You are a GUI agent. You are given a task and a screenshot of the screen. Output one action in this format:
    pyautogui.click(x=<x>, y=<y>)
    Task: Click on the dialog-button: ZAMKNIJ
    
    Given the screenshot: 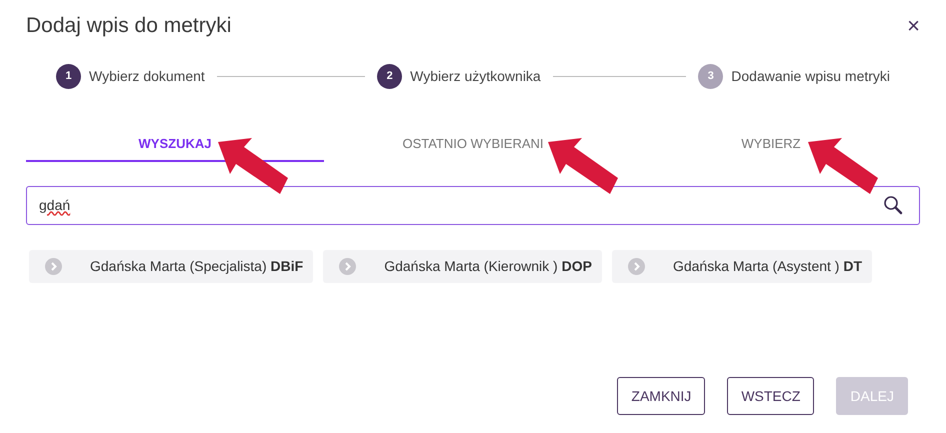 What is the action you would take?
    pyautogui.click(x=661, y=396)
    